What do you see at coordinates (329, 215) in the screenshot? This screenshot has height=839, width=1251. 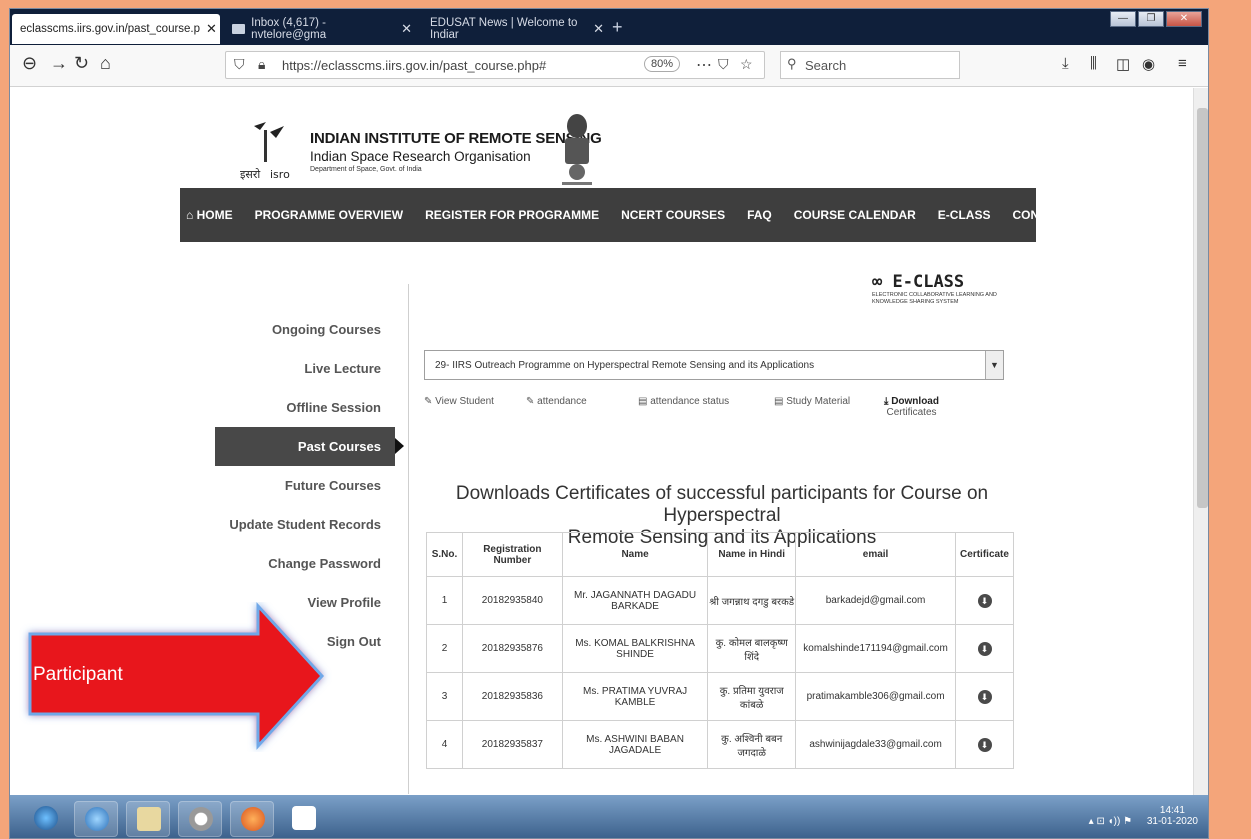 I see `nav-programme-overview: PROGRAMME OVERVIEW` at bounding box center [329, 215].